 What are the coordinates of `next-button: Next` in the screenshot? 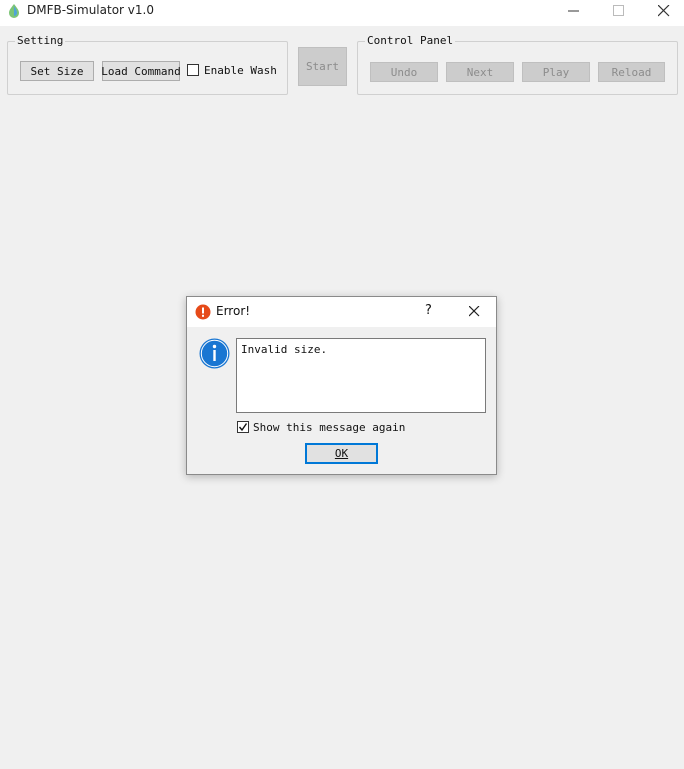 It's located at (480, 72).